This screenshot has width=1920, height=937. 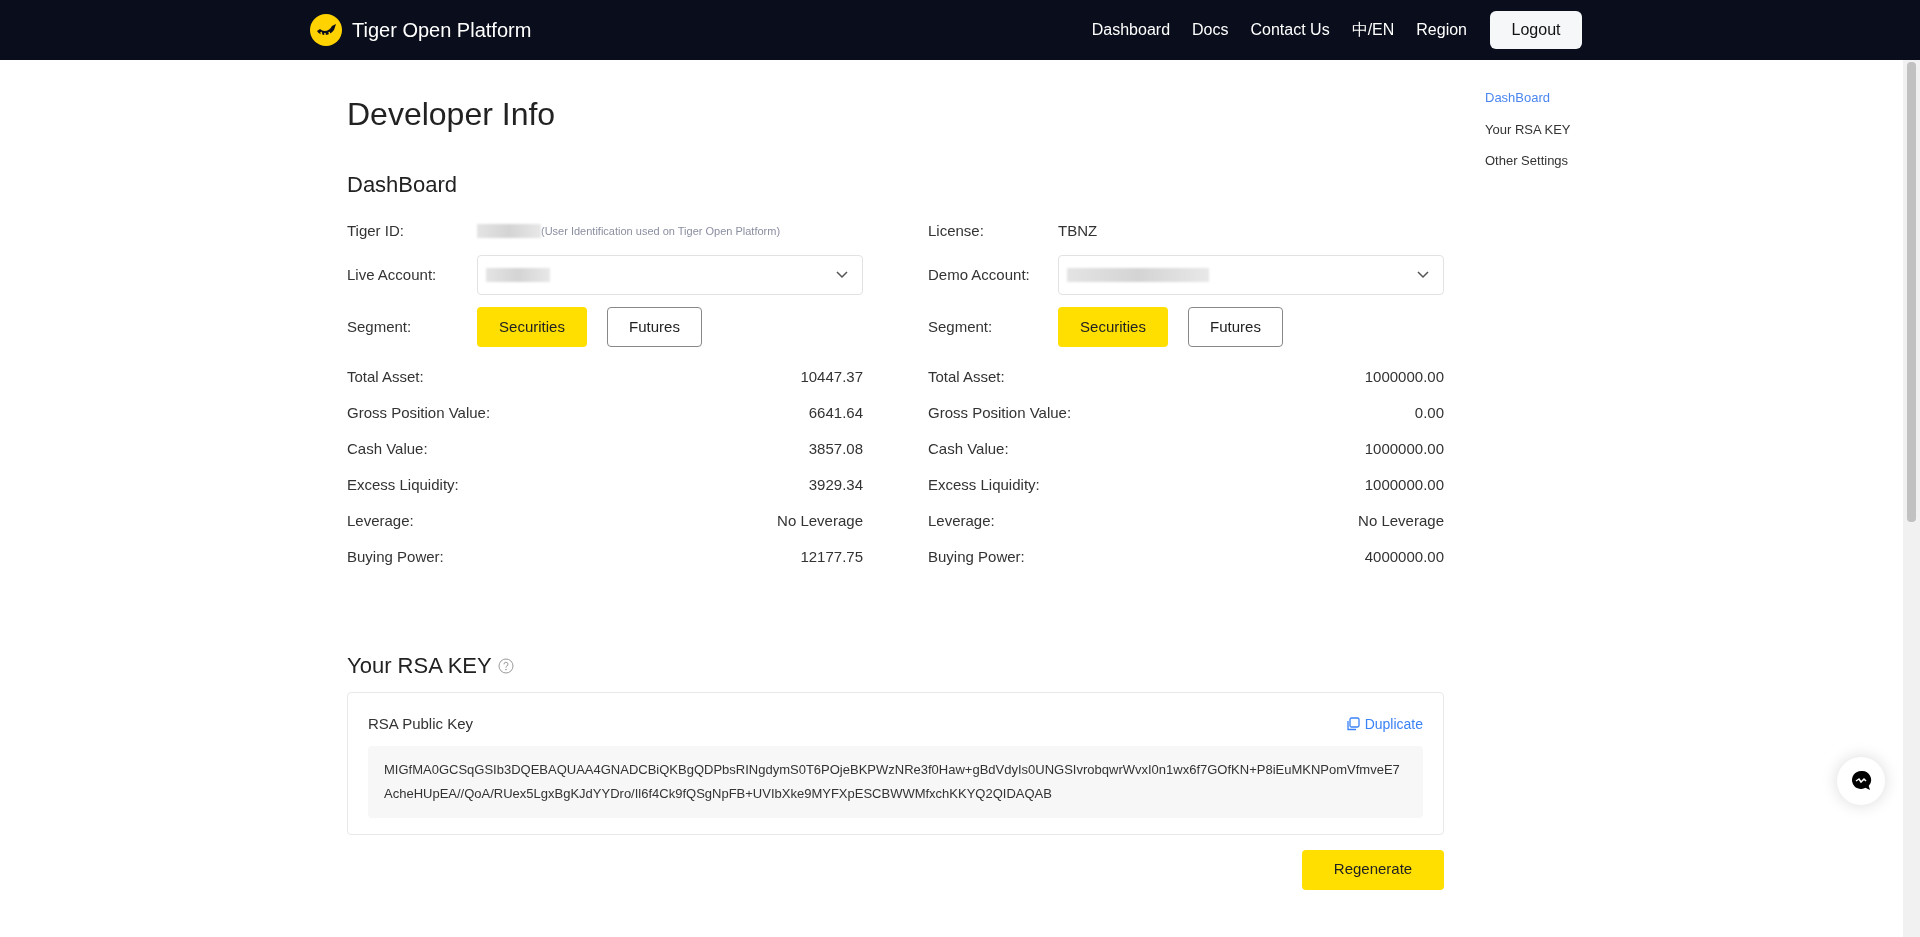 What do you see at coordinates (835, 484) in the screenshot?
I see `metric-value: 3929.34` at bounding box center [835, 484].